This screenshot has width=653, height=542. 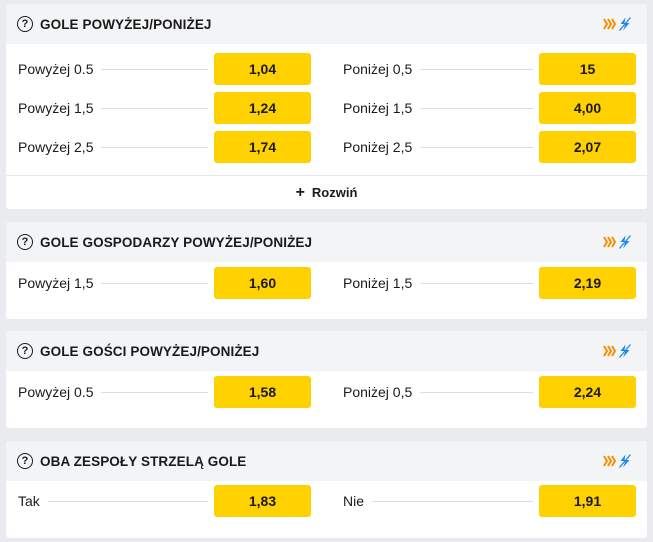 I want to click on selection-under-1-5: Poniżej 1,5 4,00, so click(x=489, y=108).